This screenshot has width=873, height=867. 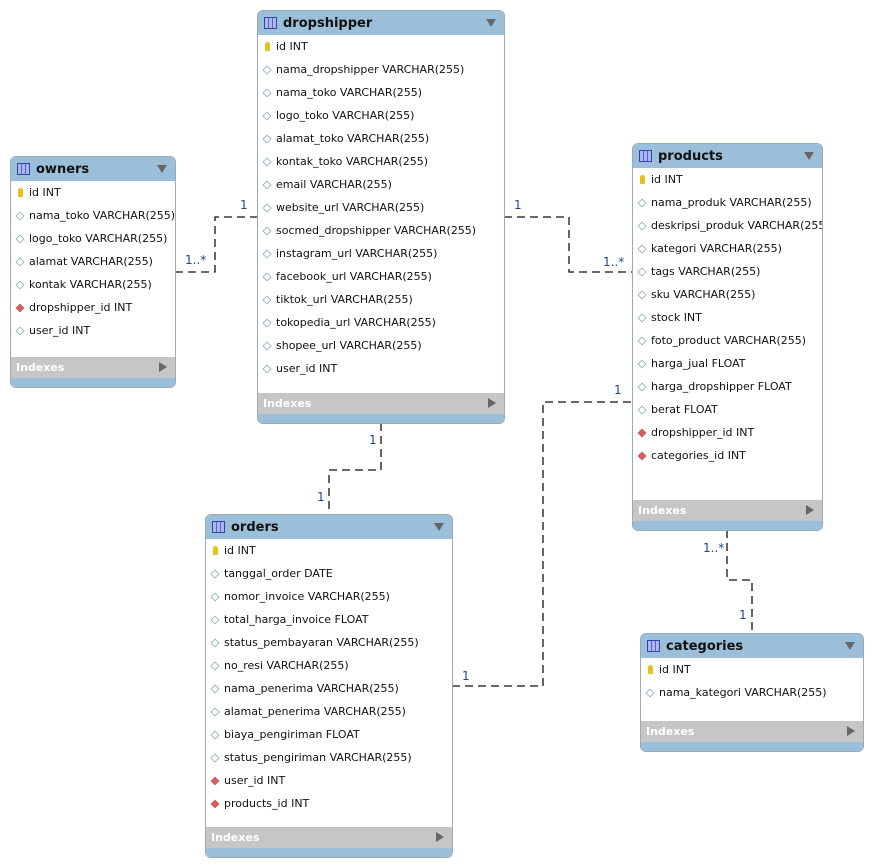 I want to click on primary-key-icon, so click(x=20, y=192).